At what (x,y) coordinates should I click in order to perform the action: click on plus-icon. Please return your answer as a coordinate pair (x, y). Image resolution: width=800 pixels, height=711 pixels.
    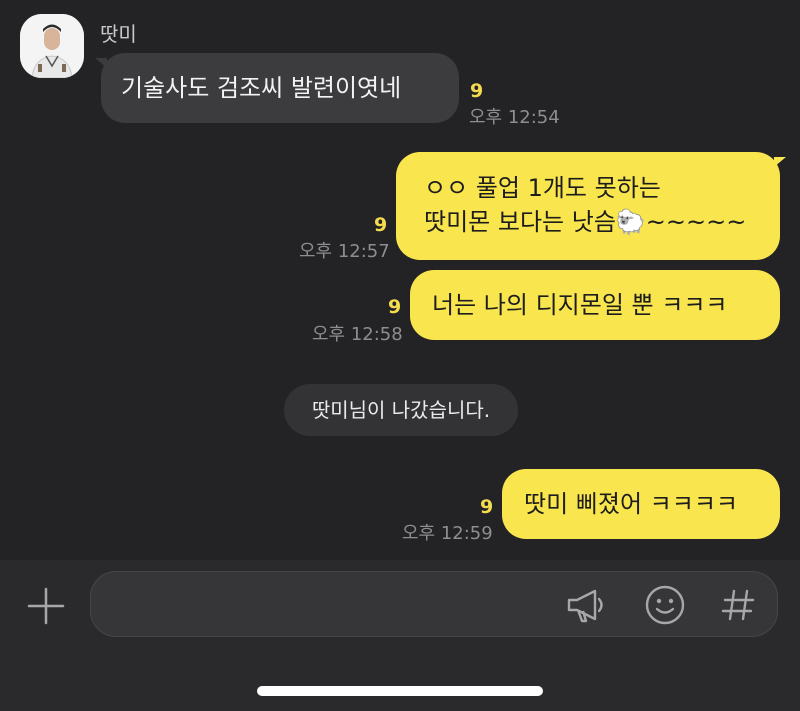
    Looking at the image, I should click on (46, 606).